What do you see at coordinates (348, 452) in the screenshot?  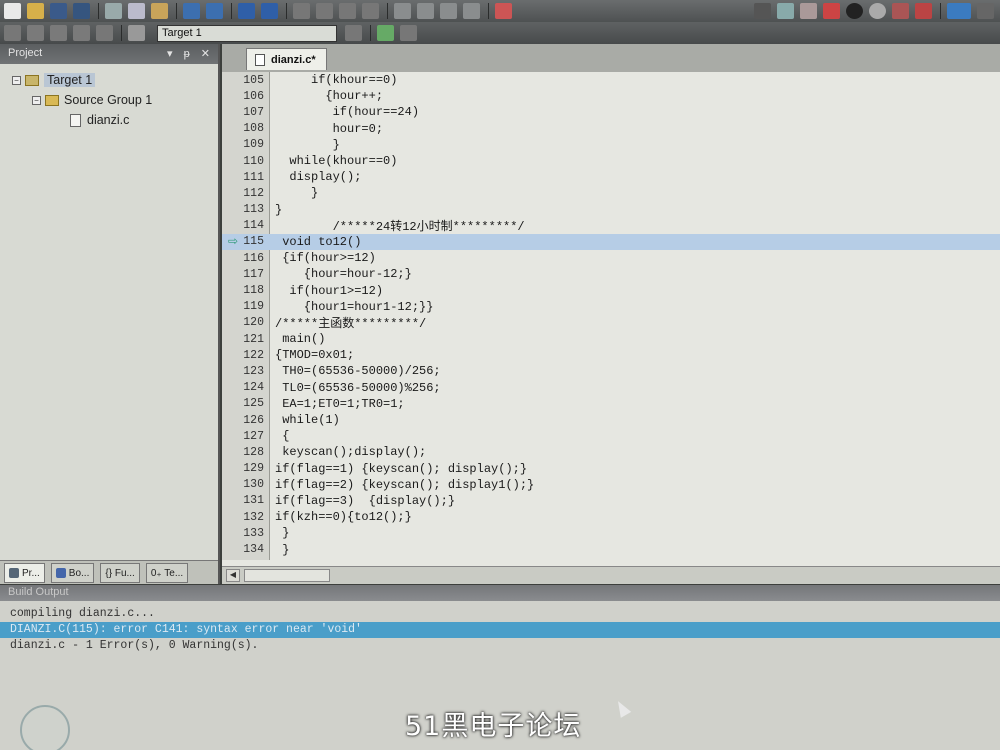 I see `code-text: keyscan();display();` at bounding box center [348, 452].